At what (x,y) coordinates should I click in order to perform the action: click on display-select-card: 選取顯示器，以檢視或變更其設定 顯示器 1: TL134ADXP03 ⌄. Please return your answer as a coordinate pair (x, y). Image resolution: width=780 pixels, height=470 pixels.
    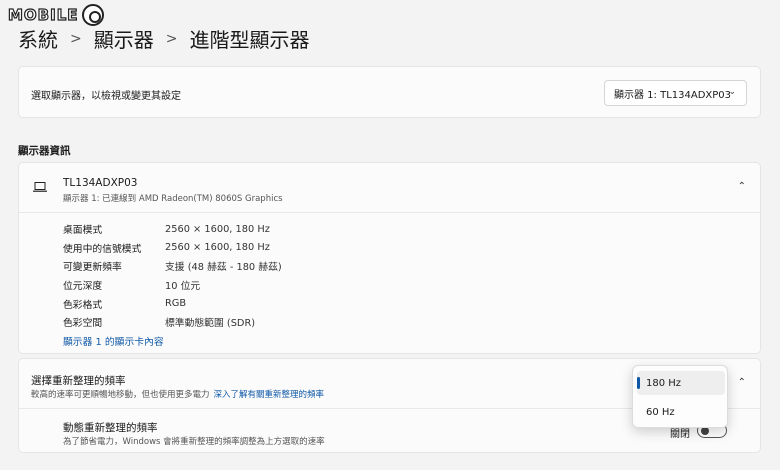
    Looking at the image, I should click on (389, 92).